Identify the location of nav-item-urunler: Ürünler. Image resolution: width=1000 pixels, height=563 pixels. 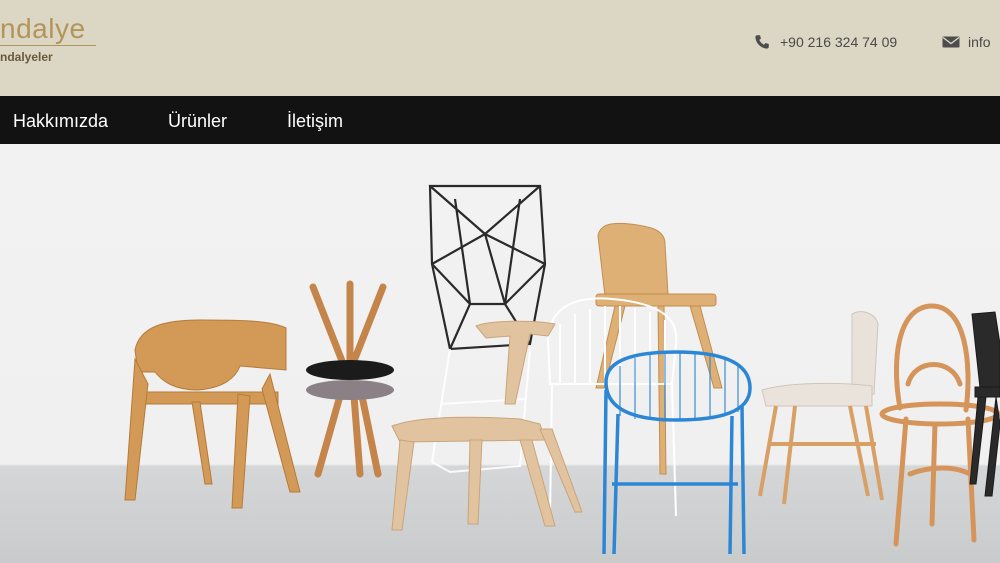
(197, 120).